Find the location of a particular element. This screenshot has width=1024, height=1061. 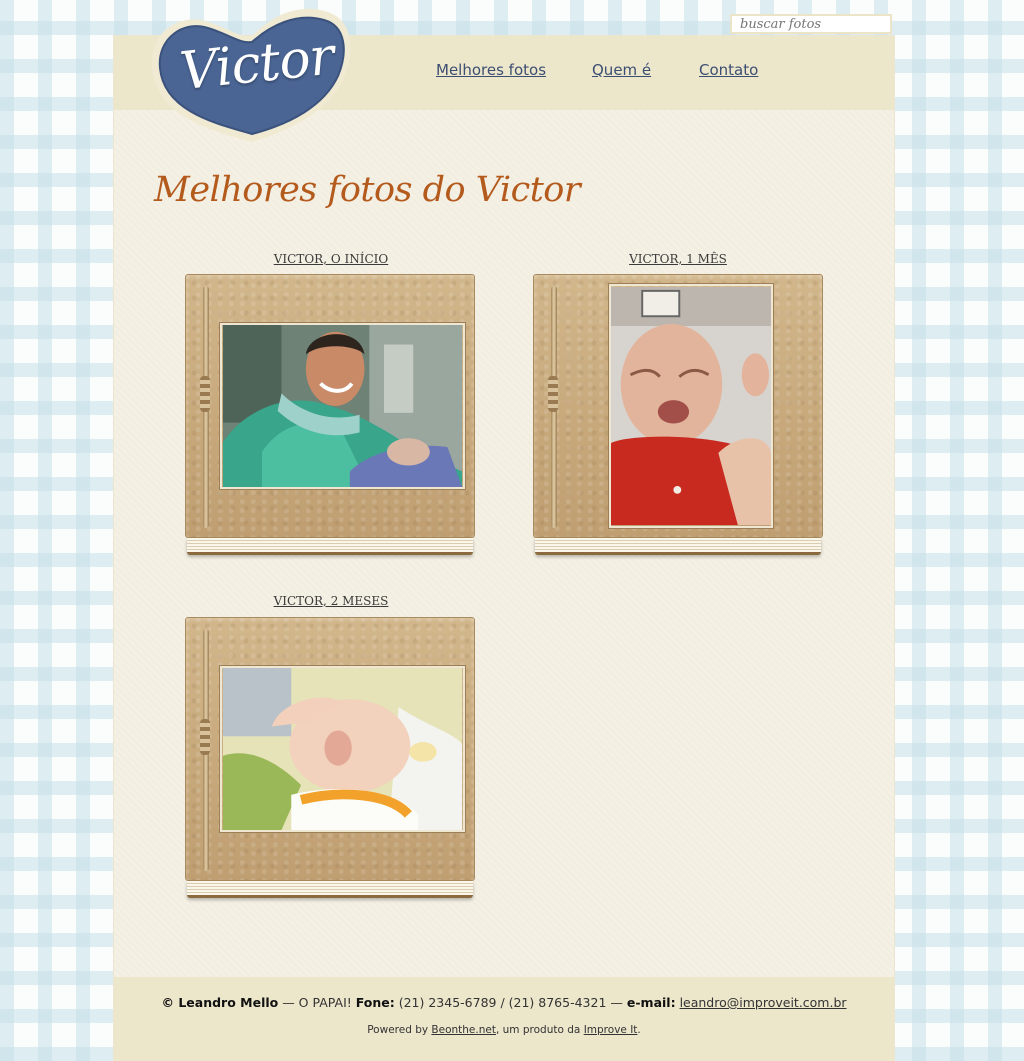

footer-powered-suffix: . is located at coordinates (639, 1030).